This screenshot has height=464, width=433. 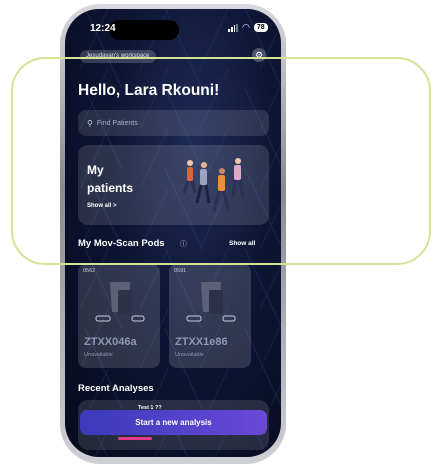 What do you see at coordinates (144, 30) in the screenshot?
I see `dynamic-island` at bounding box center [144, 30].